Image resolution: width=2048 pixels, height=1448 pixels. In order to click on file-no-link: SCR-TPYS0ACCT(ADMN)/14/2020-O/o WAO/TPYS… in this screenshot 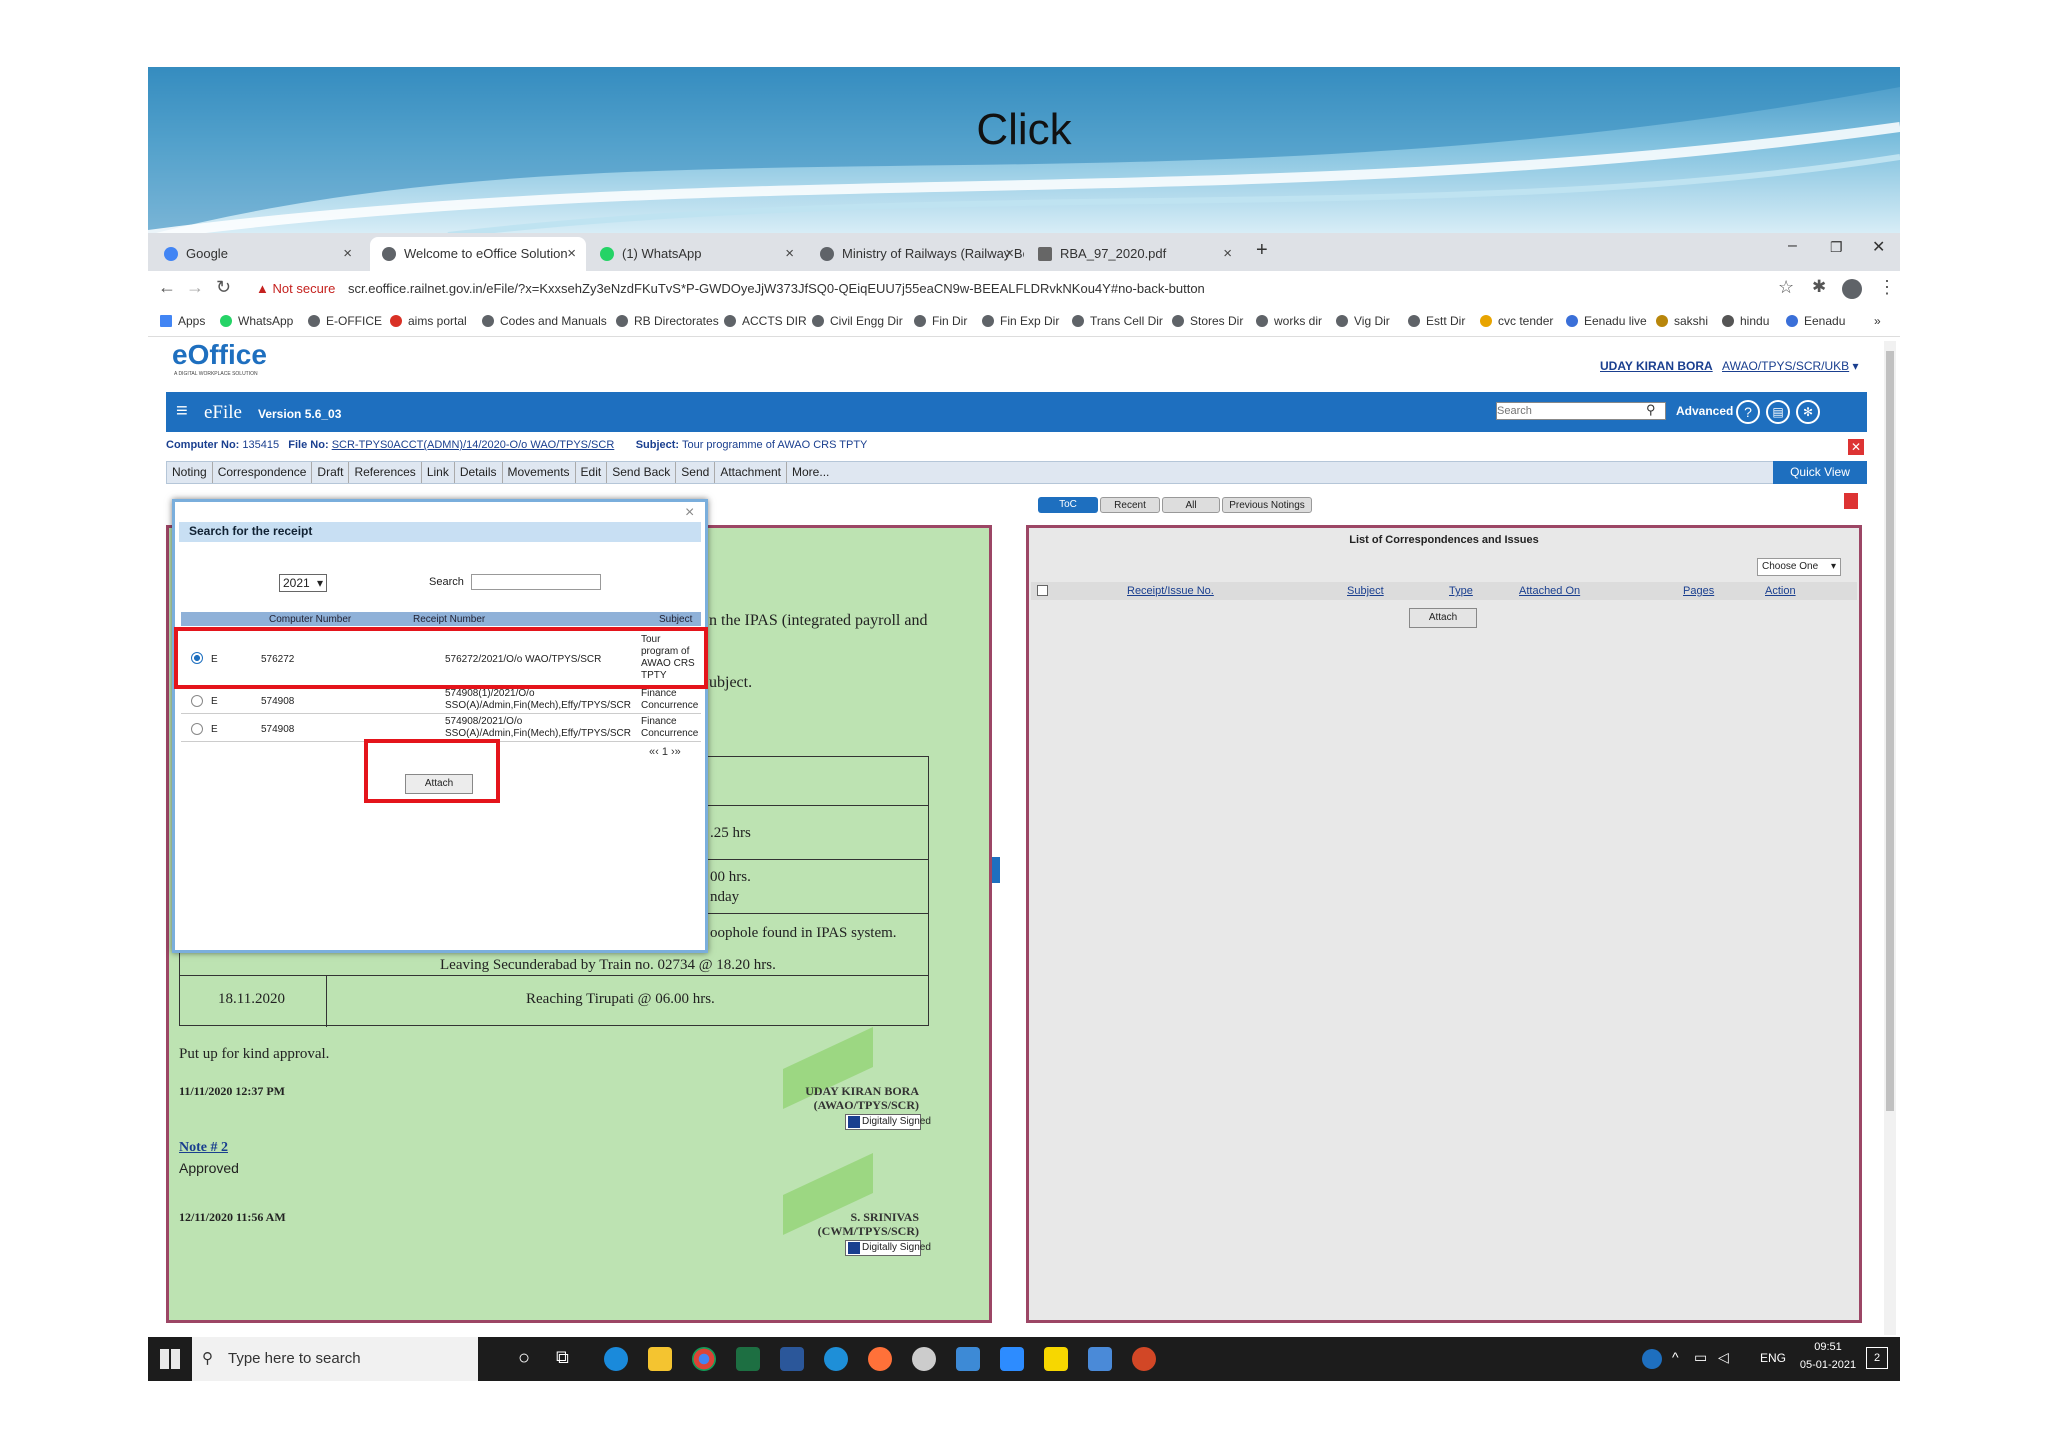, I will do `click(473, 445)`.